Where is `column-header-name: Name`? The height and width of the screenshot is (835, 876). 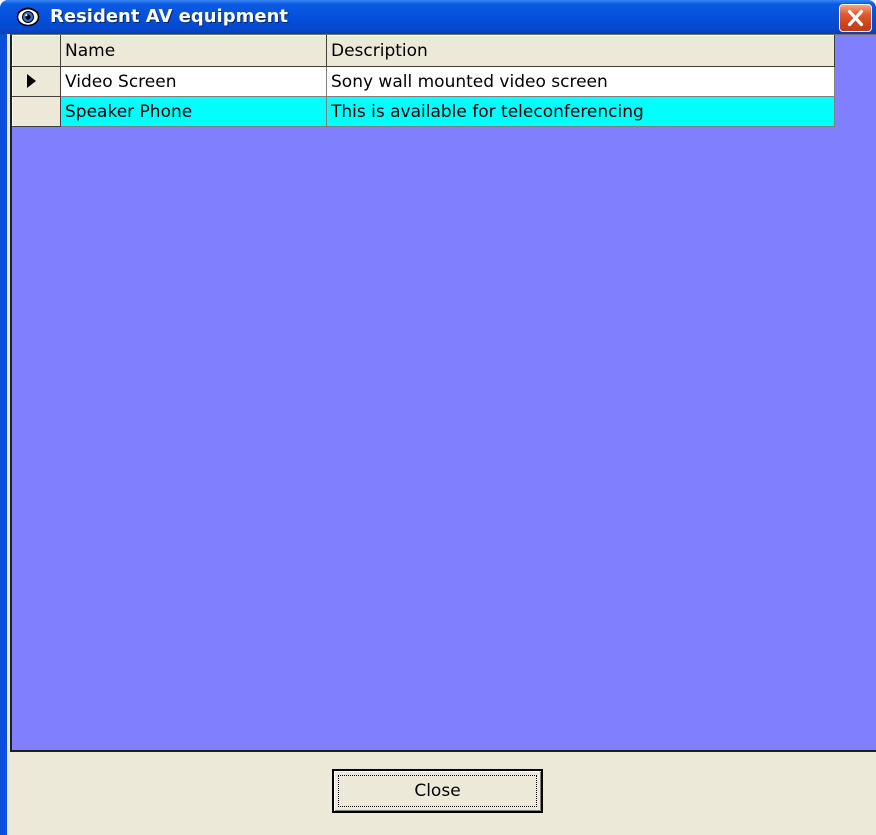 column-header-name: Name is located at coordinates (193, 51).